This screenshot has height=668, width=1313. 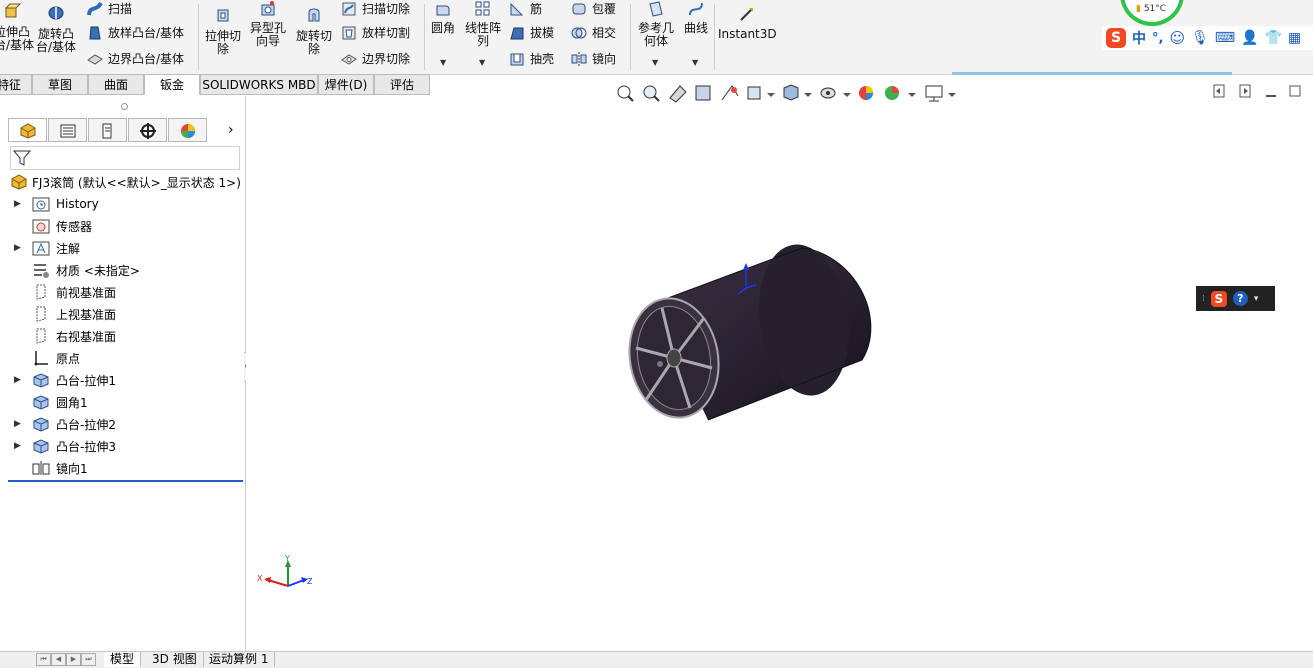 What do you see at coordinates (172, 84) in the screenshot?
I see `tab-sheet-metal: 钣金` at bounding box center [172, 84].